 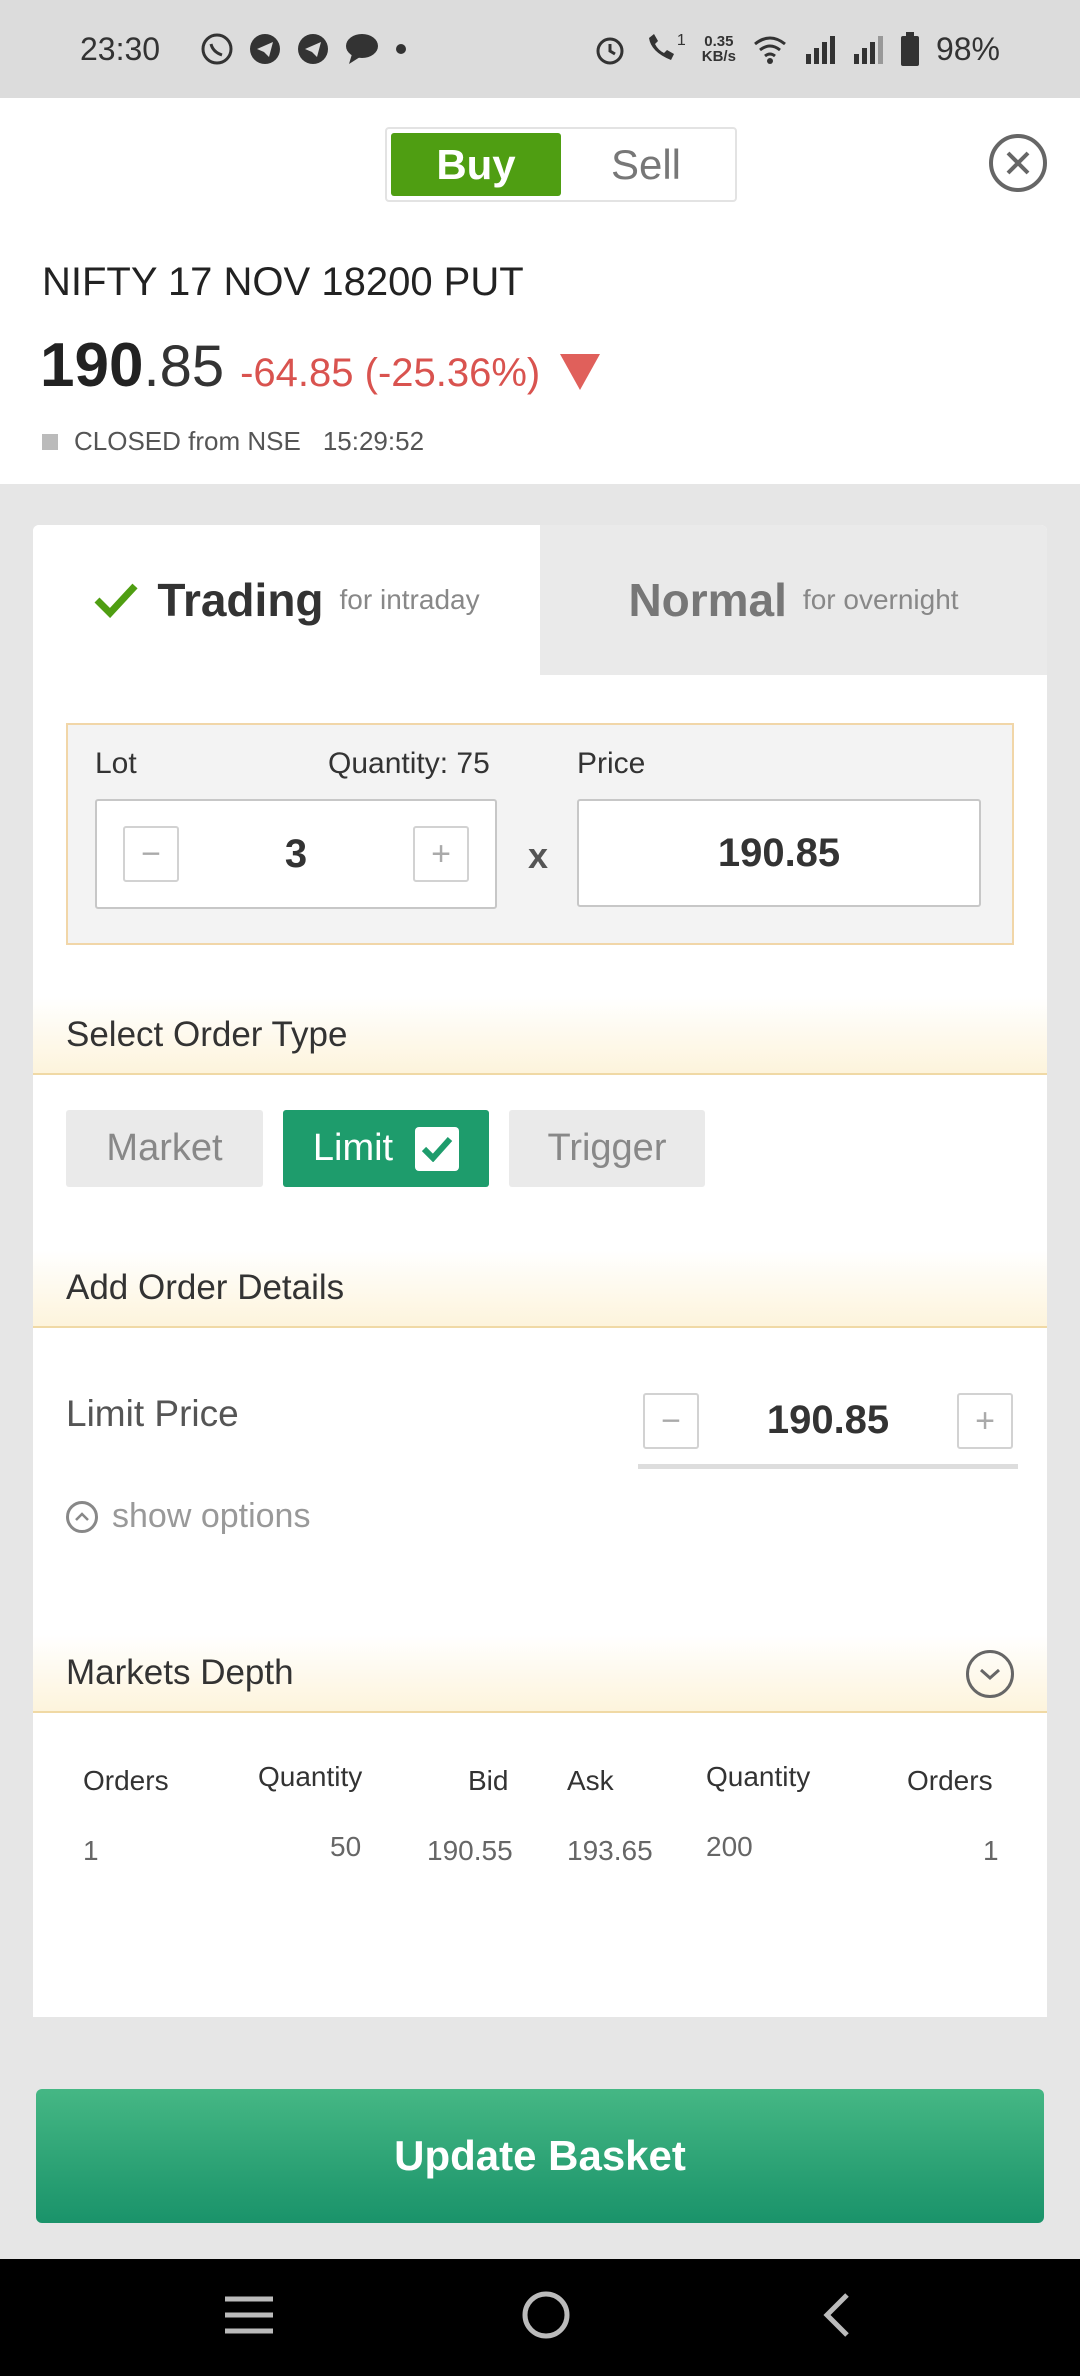 What do you see at coordinates (910, 49) in the screenshot?
I see `battery-icon` at bounding box center [910, 49].